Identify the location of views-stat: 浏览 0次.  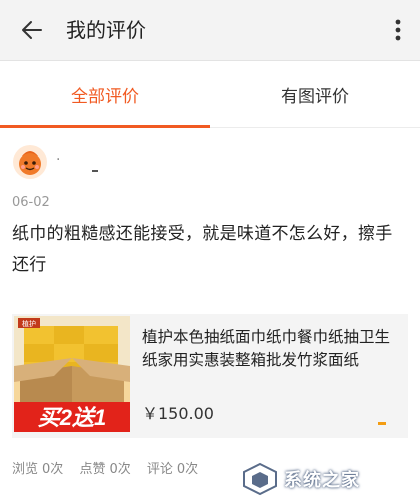
(37, 467).